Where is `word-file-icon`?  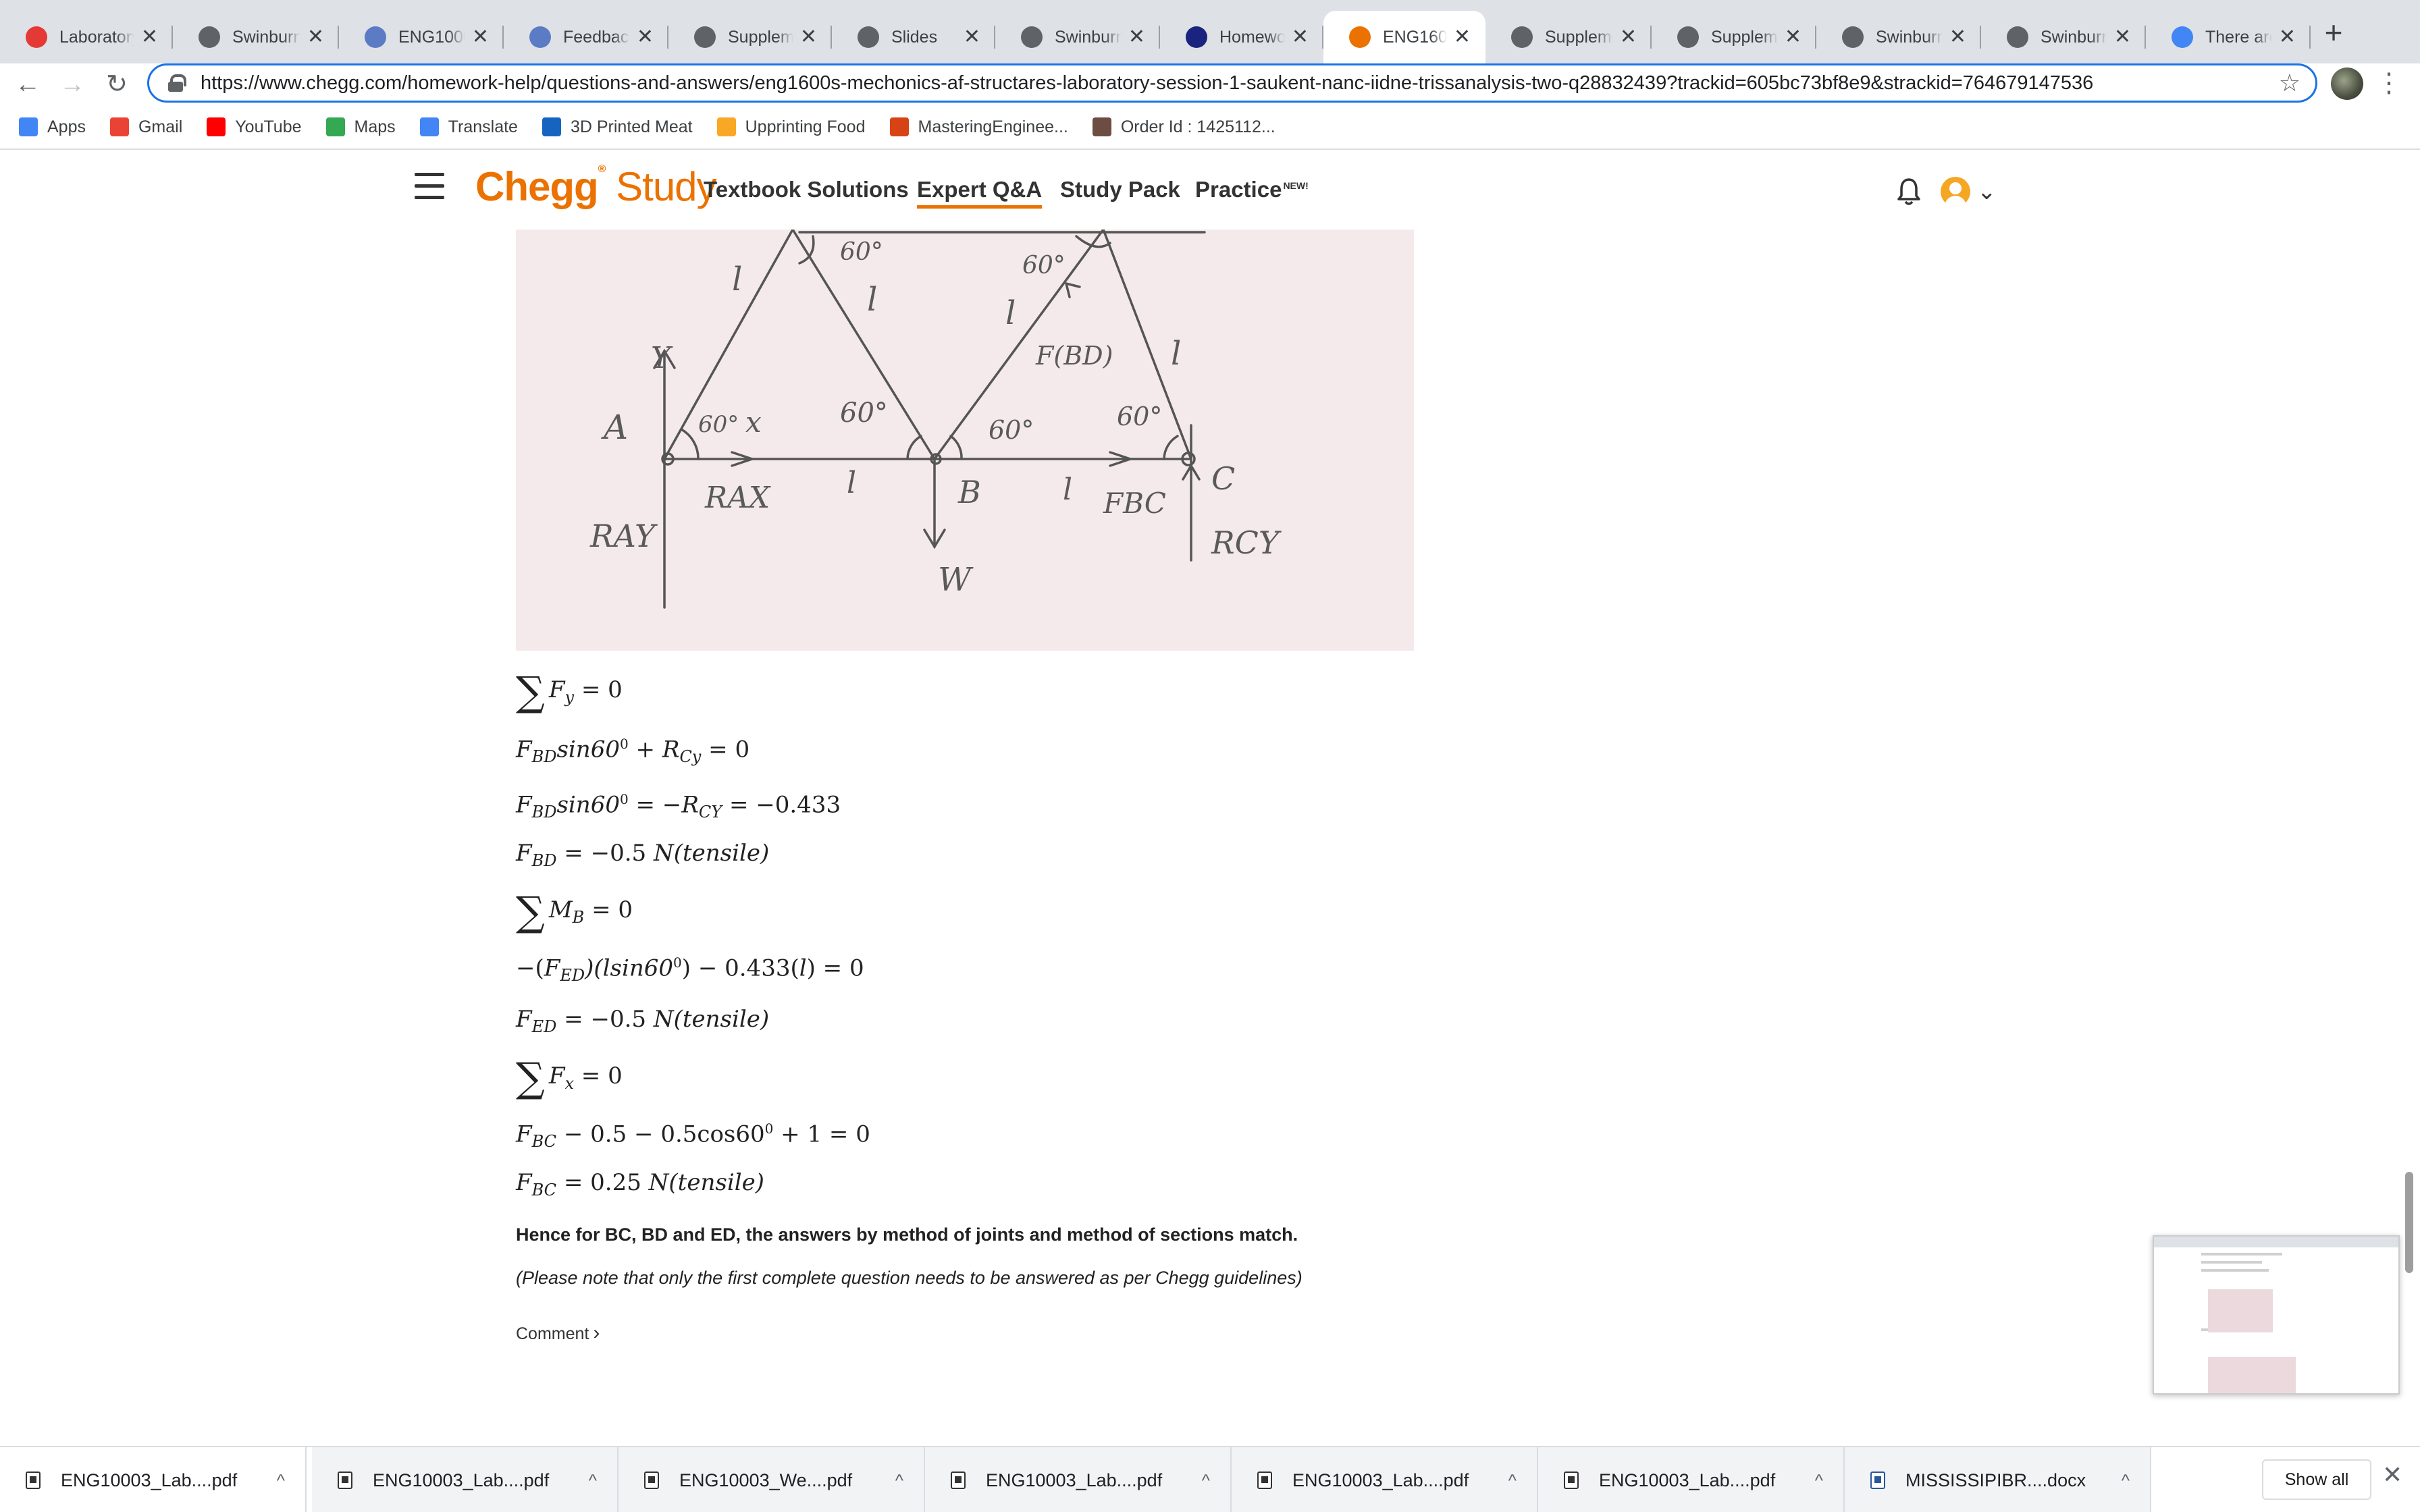 word-file-icon is located at coordinates (1877, 1480).